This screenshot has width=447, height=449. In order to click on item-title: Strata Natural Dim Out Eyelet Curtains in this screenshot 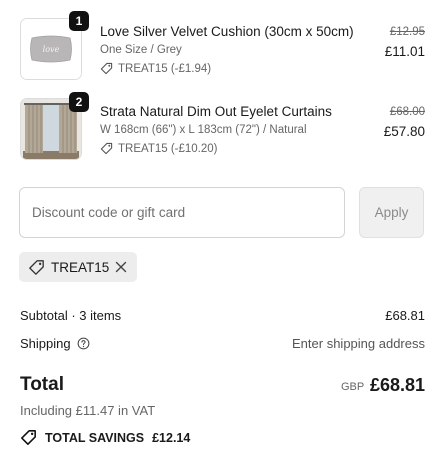, I will do `click(216, 111)`.